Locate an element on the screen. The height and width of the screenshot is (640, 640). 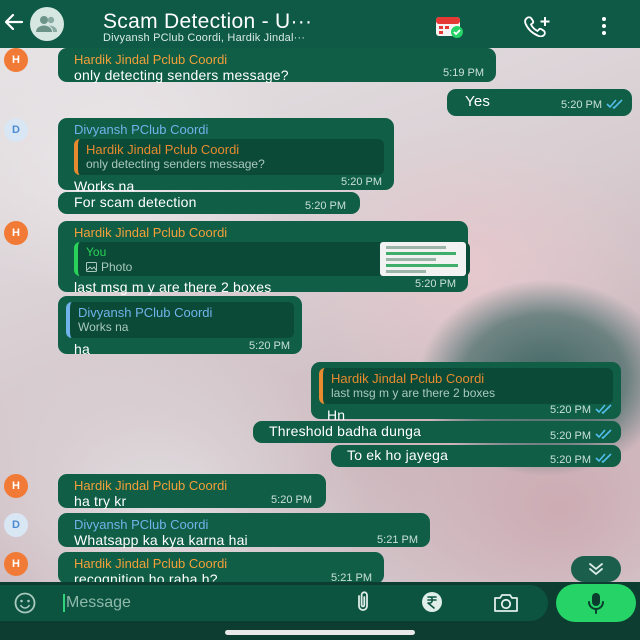
quoted-text: Works na is located at coordinates (103, 327).